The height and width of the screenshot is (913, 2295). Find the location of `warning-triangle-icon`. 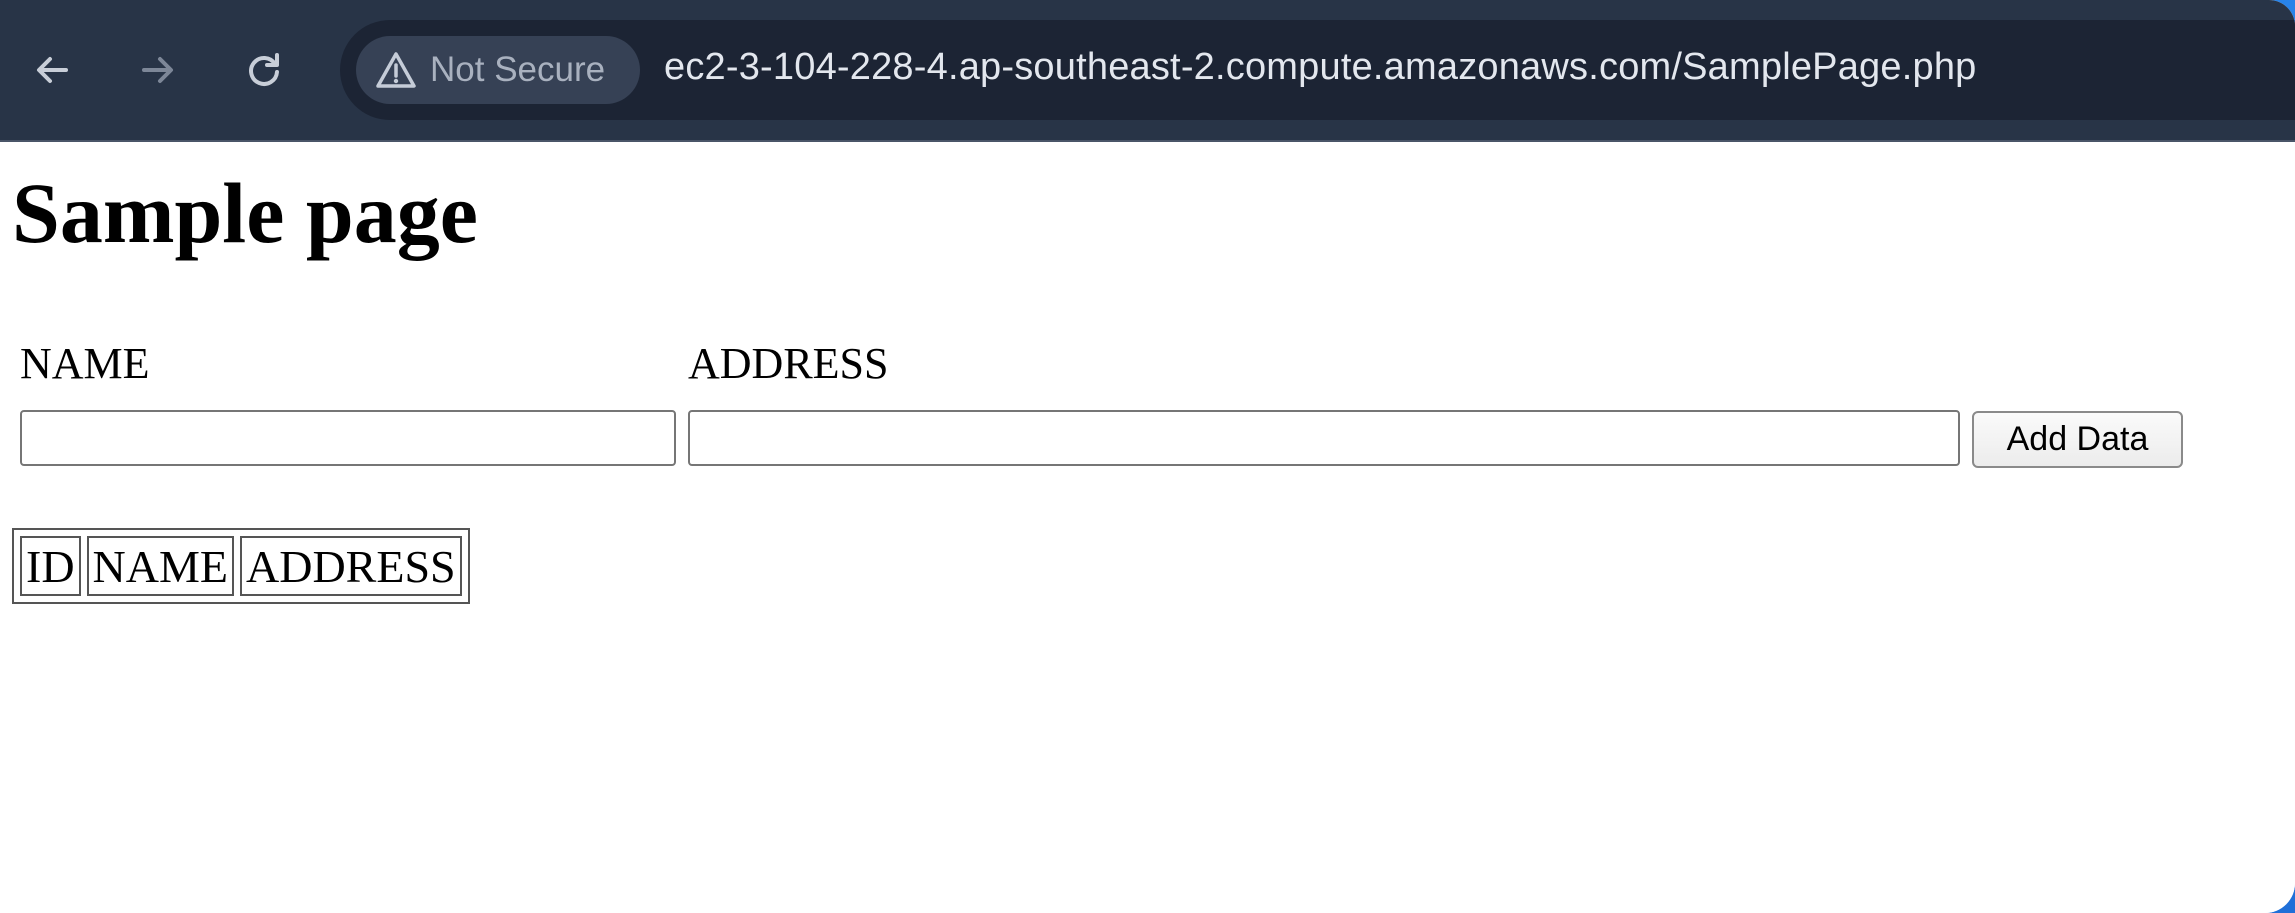

warning-triangle-icon is located at coordinates (399, 70).